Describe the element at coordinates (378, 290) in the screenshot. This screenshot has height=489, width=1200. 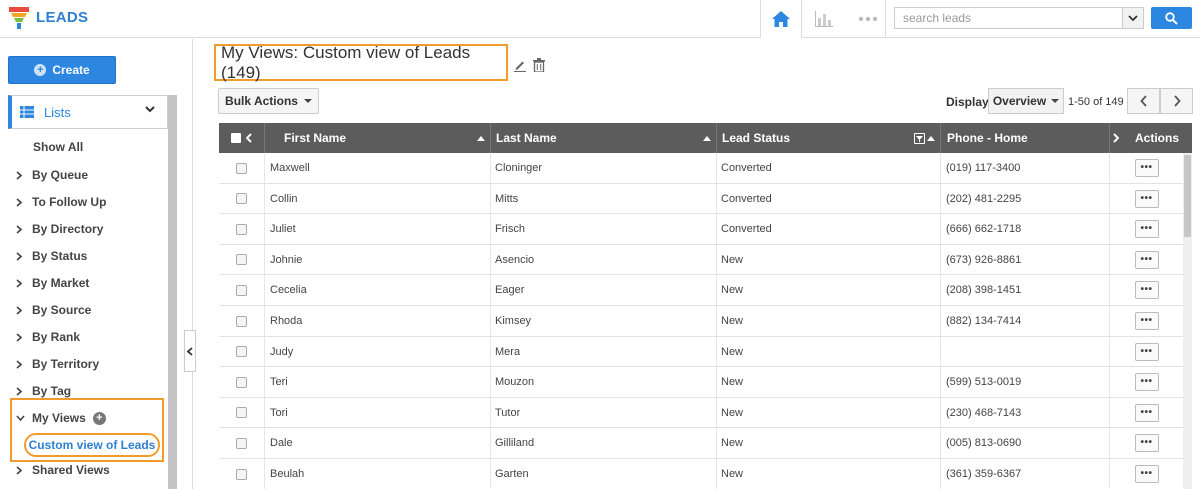
I see `cell-first-name: Cecelia` at that location.